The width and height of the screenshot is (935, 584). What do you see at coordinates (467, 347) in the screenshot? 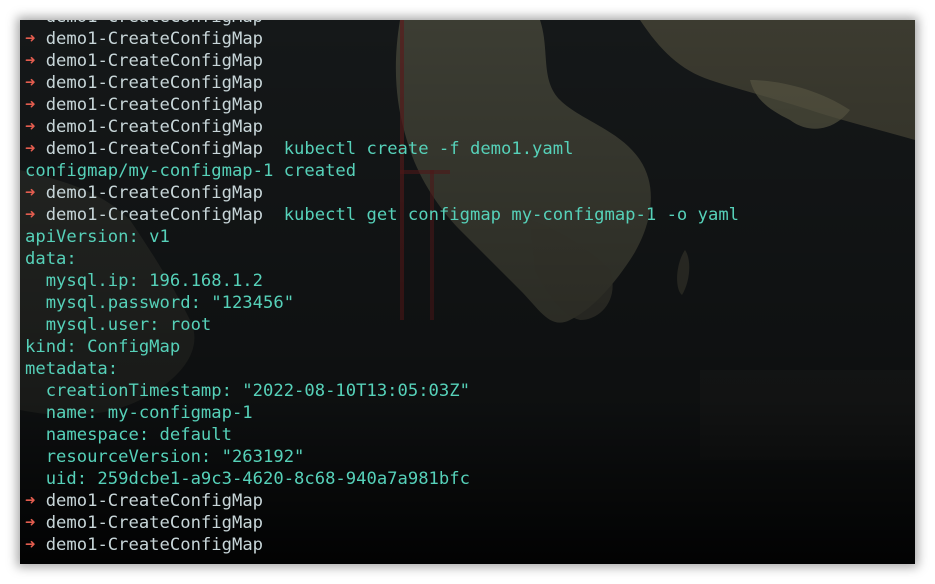
I see `output-line: kind: ConfigMap` at bounding box center [467, 347].